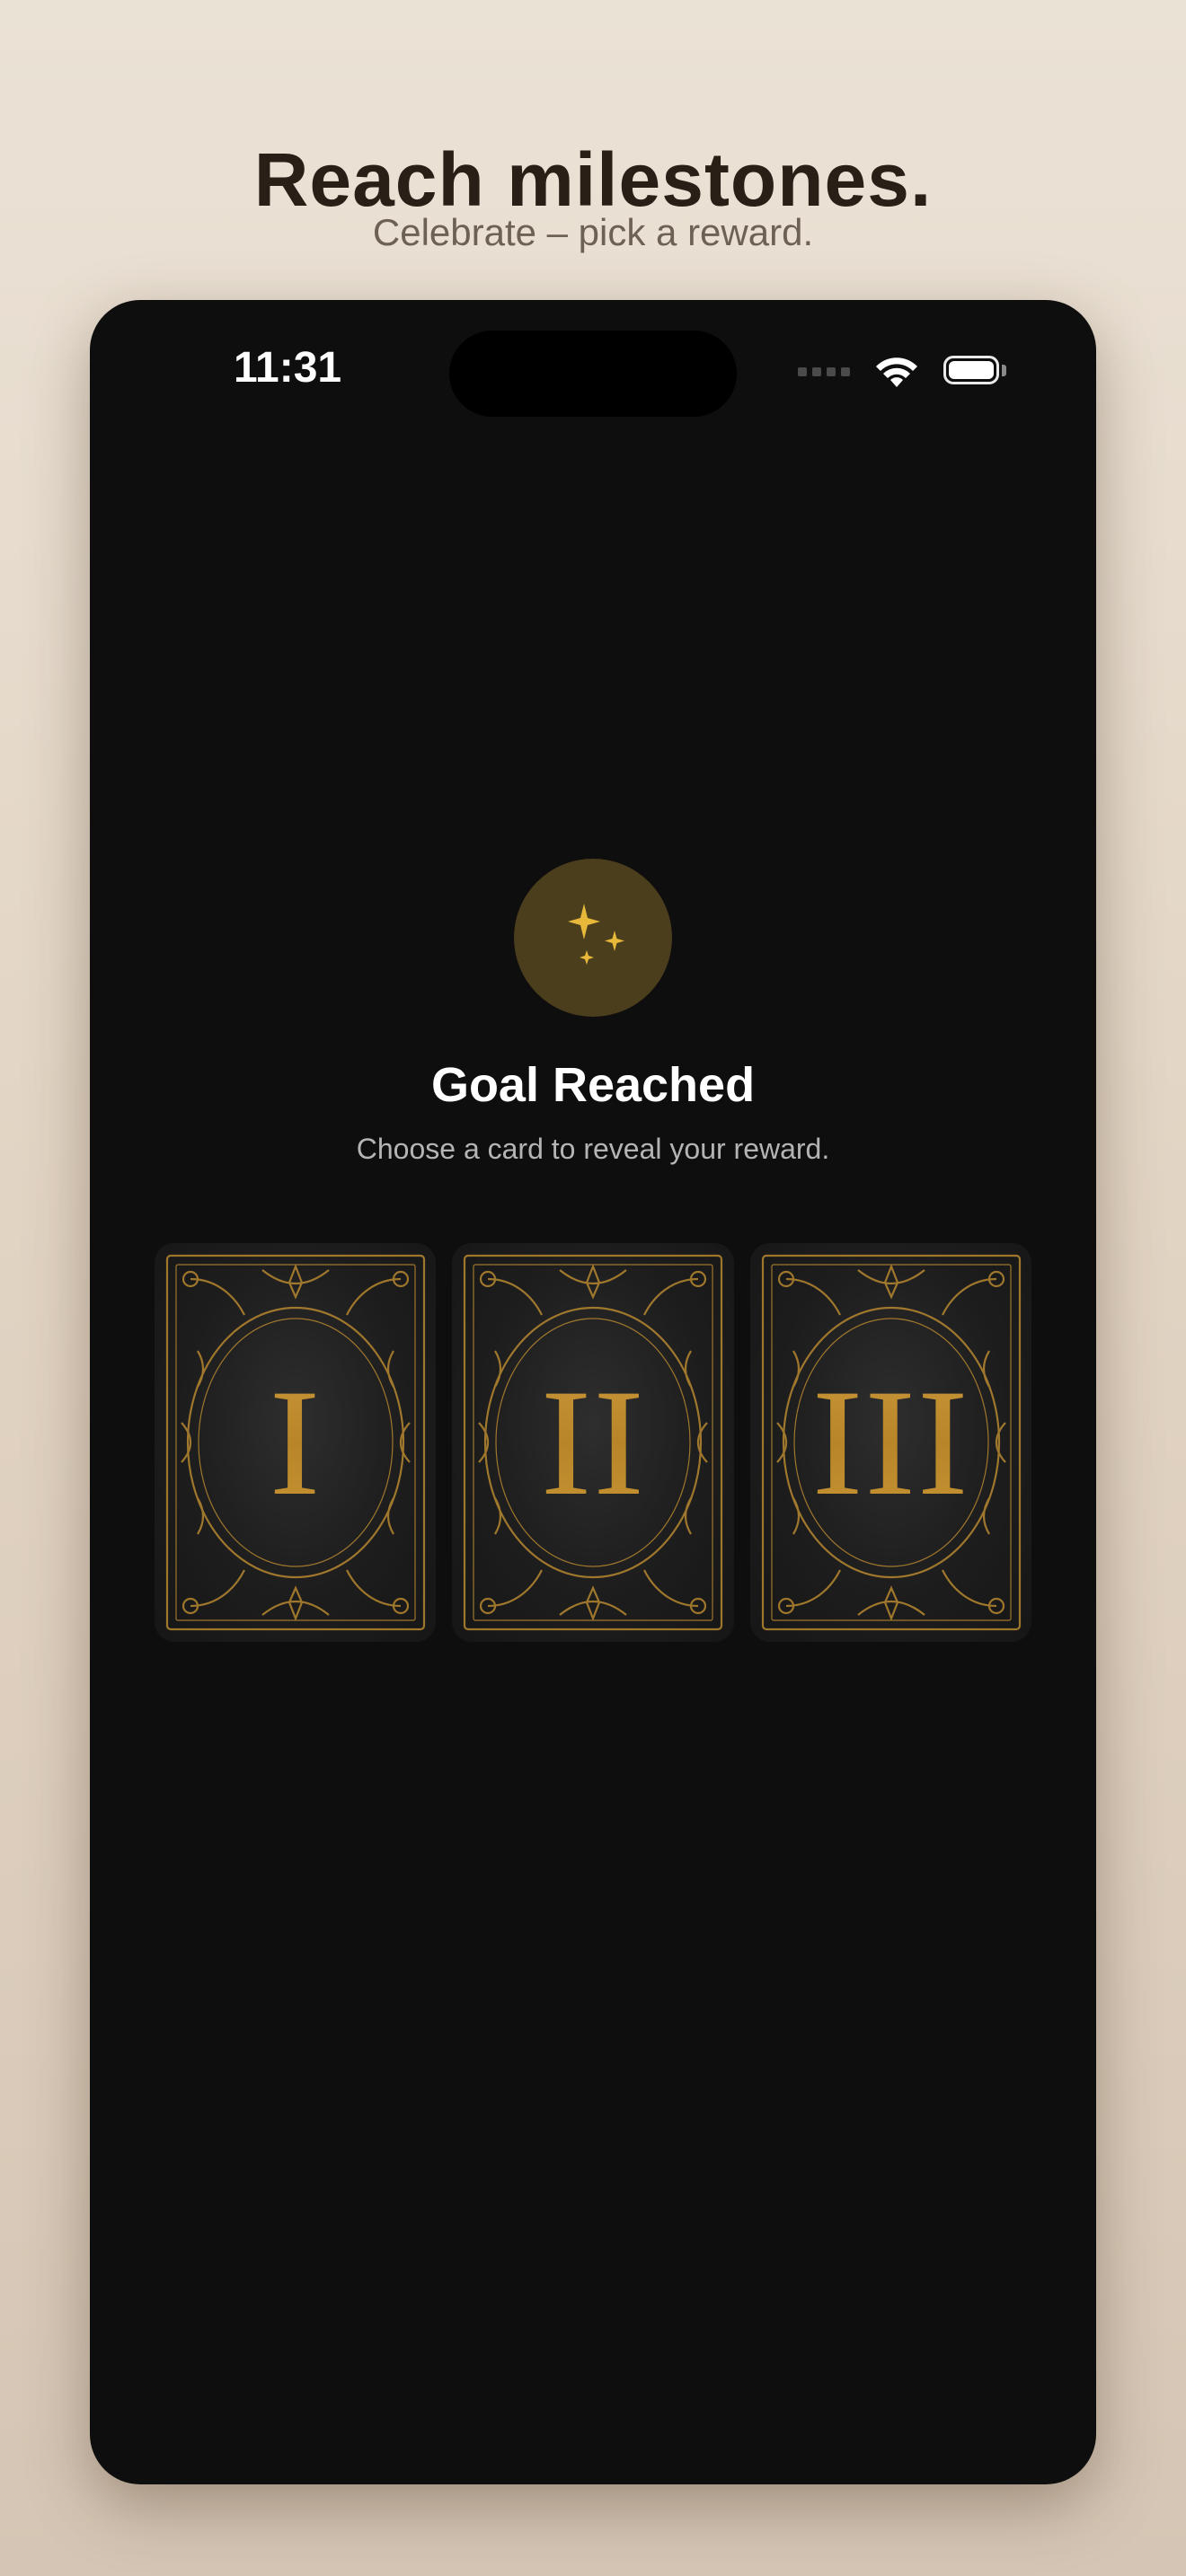  I want to click on battery-icon, so click(975, 372).